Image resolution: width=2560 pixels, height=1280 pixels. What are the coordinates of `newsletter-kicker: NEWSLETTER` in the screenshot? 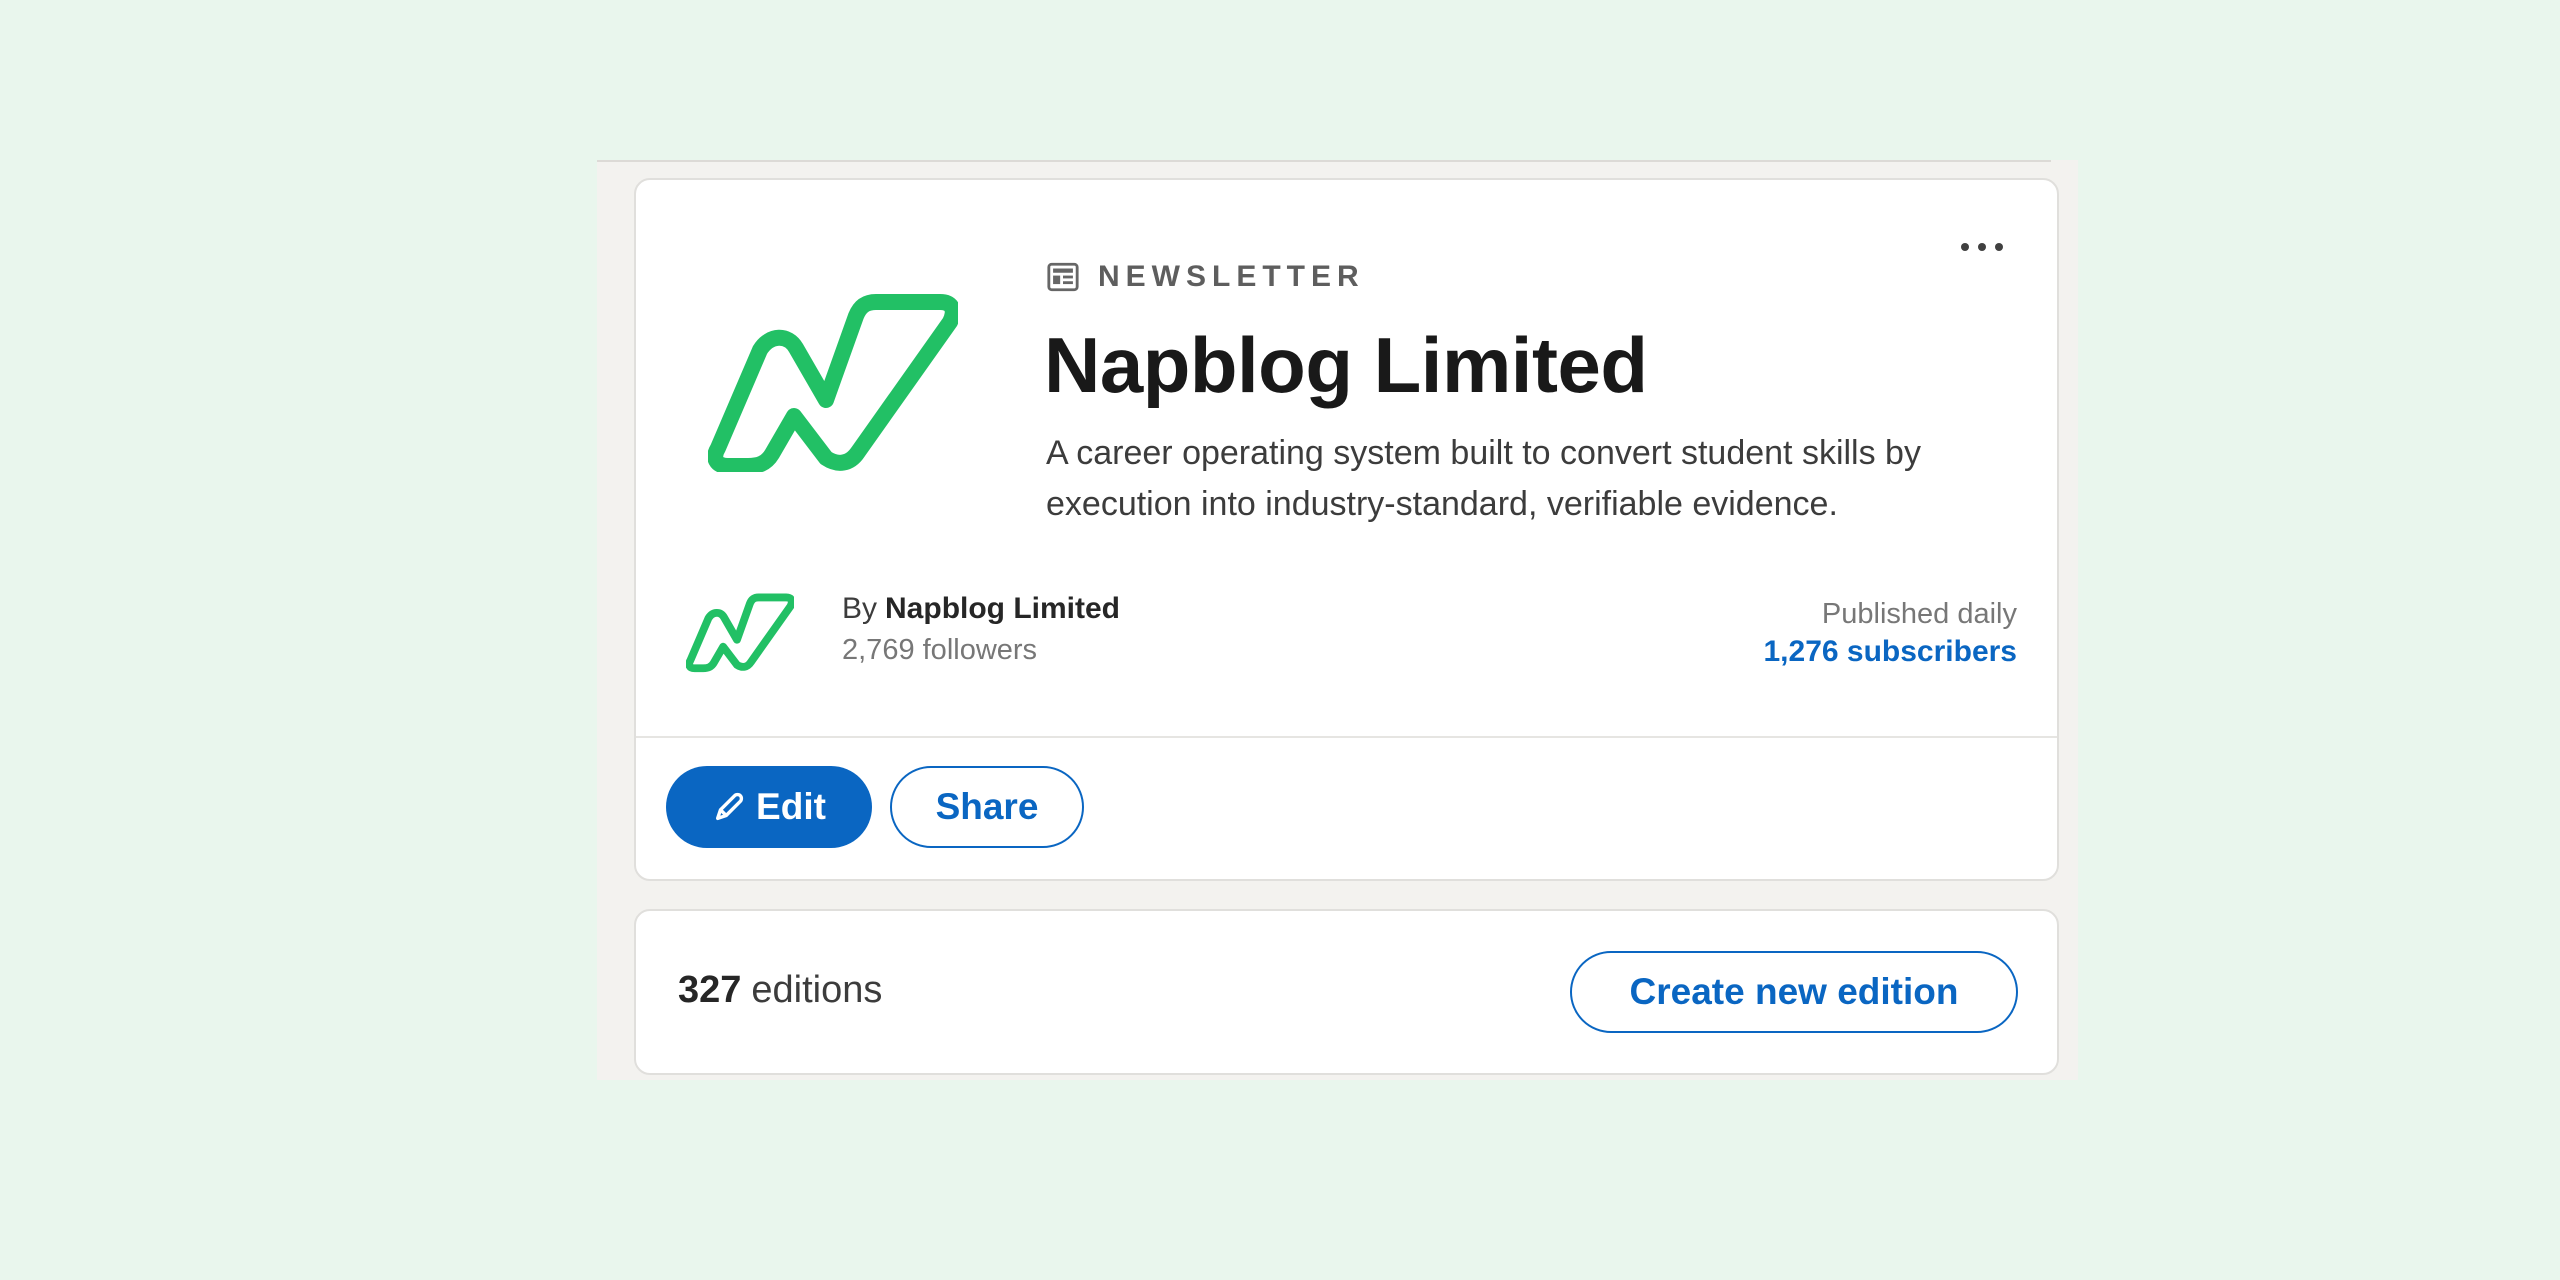 It's located at (1205, 277).